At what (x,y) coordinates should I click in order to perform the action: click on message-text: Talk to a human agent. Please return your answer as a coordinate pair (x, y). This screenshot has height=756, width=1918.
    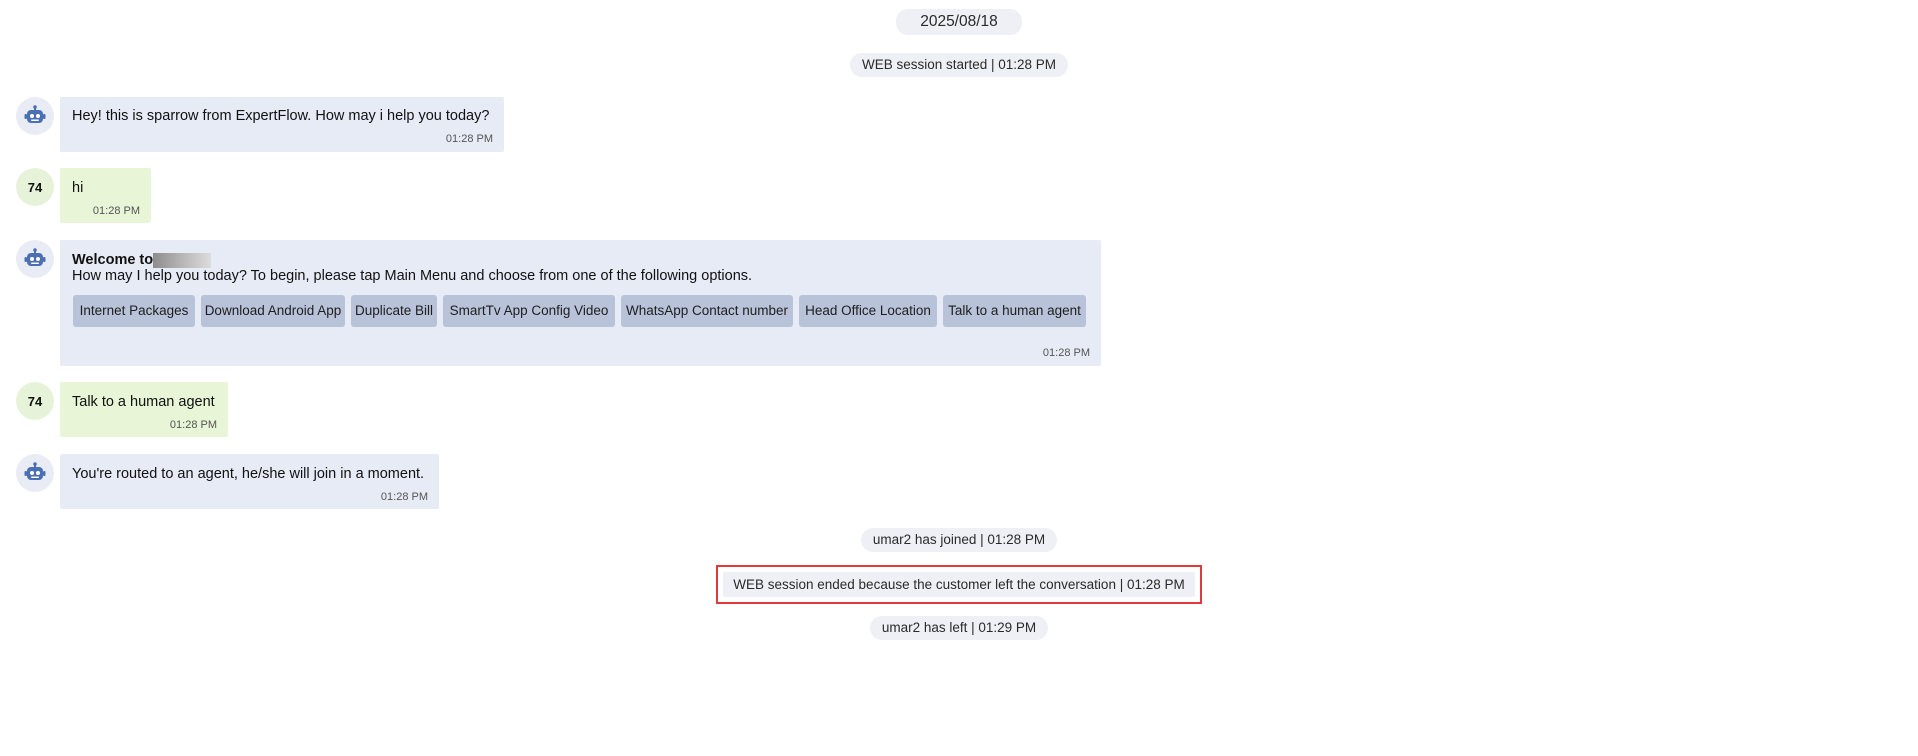
    Looking at the image, I should click on (143, 402).